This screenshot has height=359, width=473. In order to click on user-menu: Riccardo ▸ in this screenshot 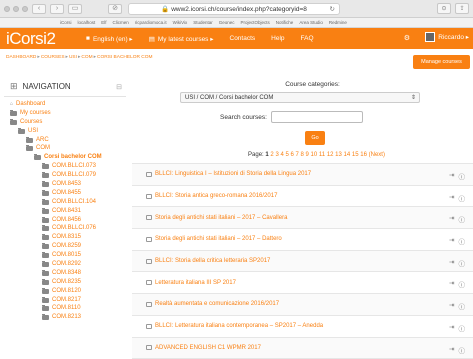, I will do `click(447, 37)`.